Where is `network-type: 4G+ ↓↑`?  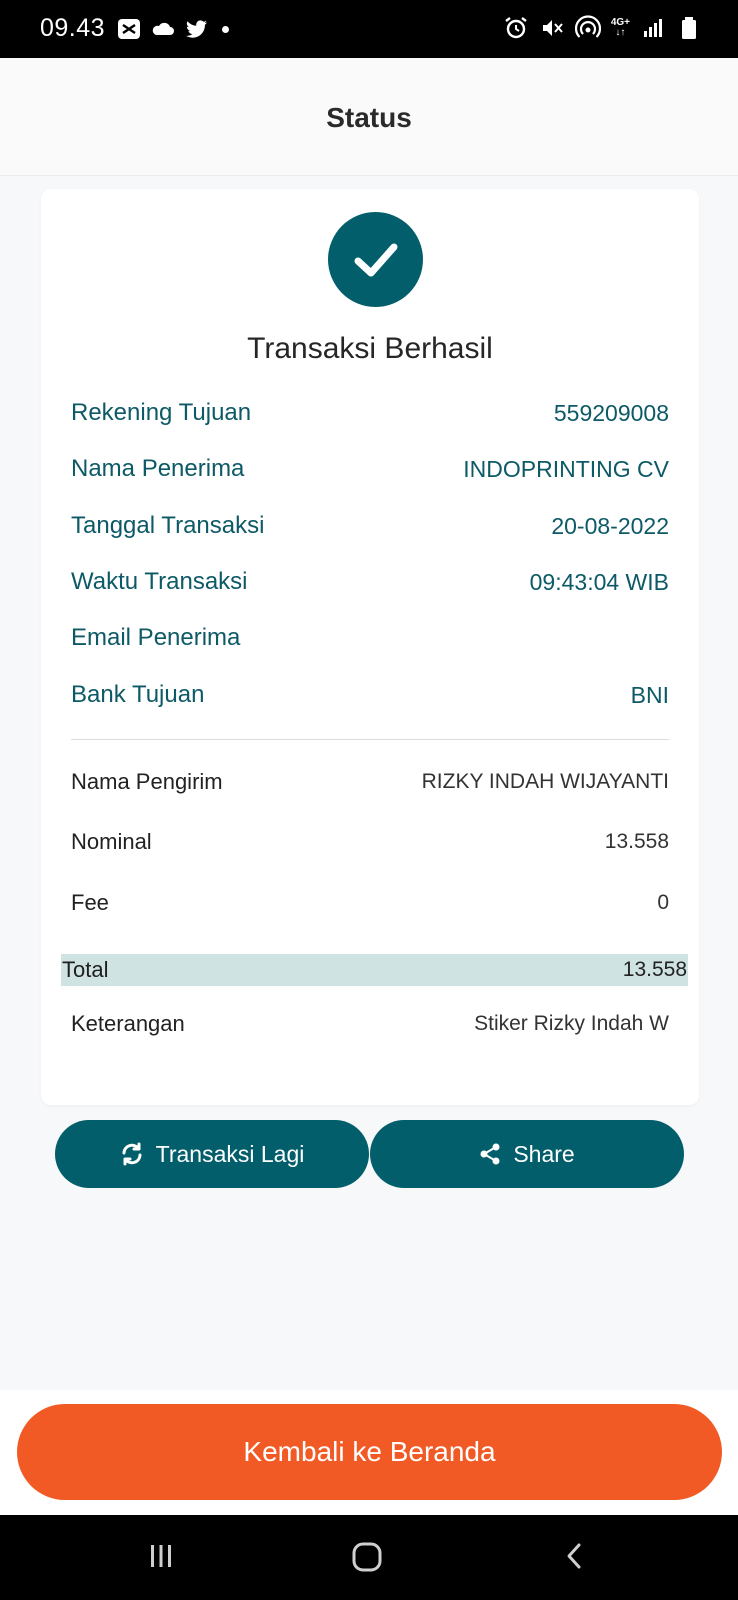 network-type: 4G+ ↓↑ is located at coordinates (620, 27).